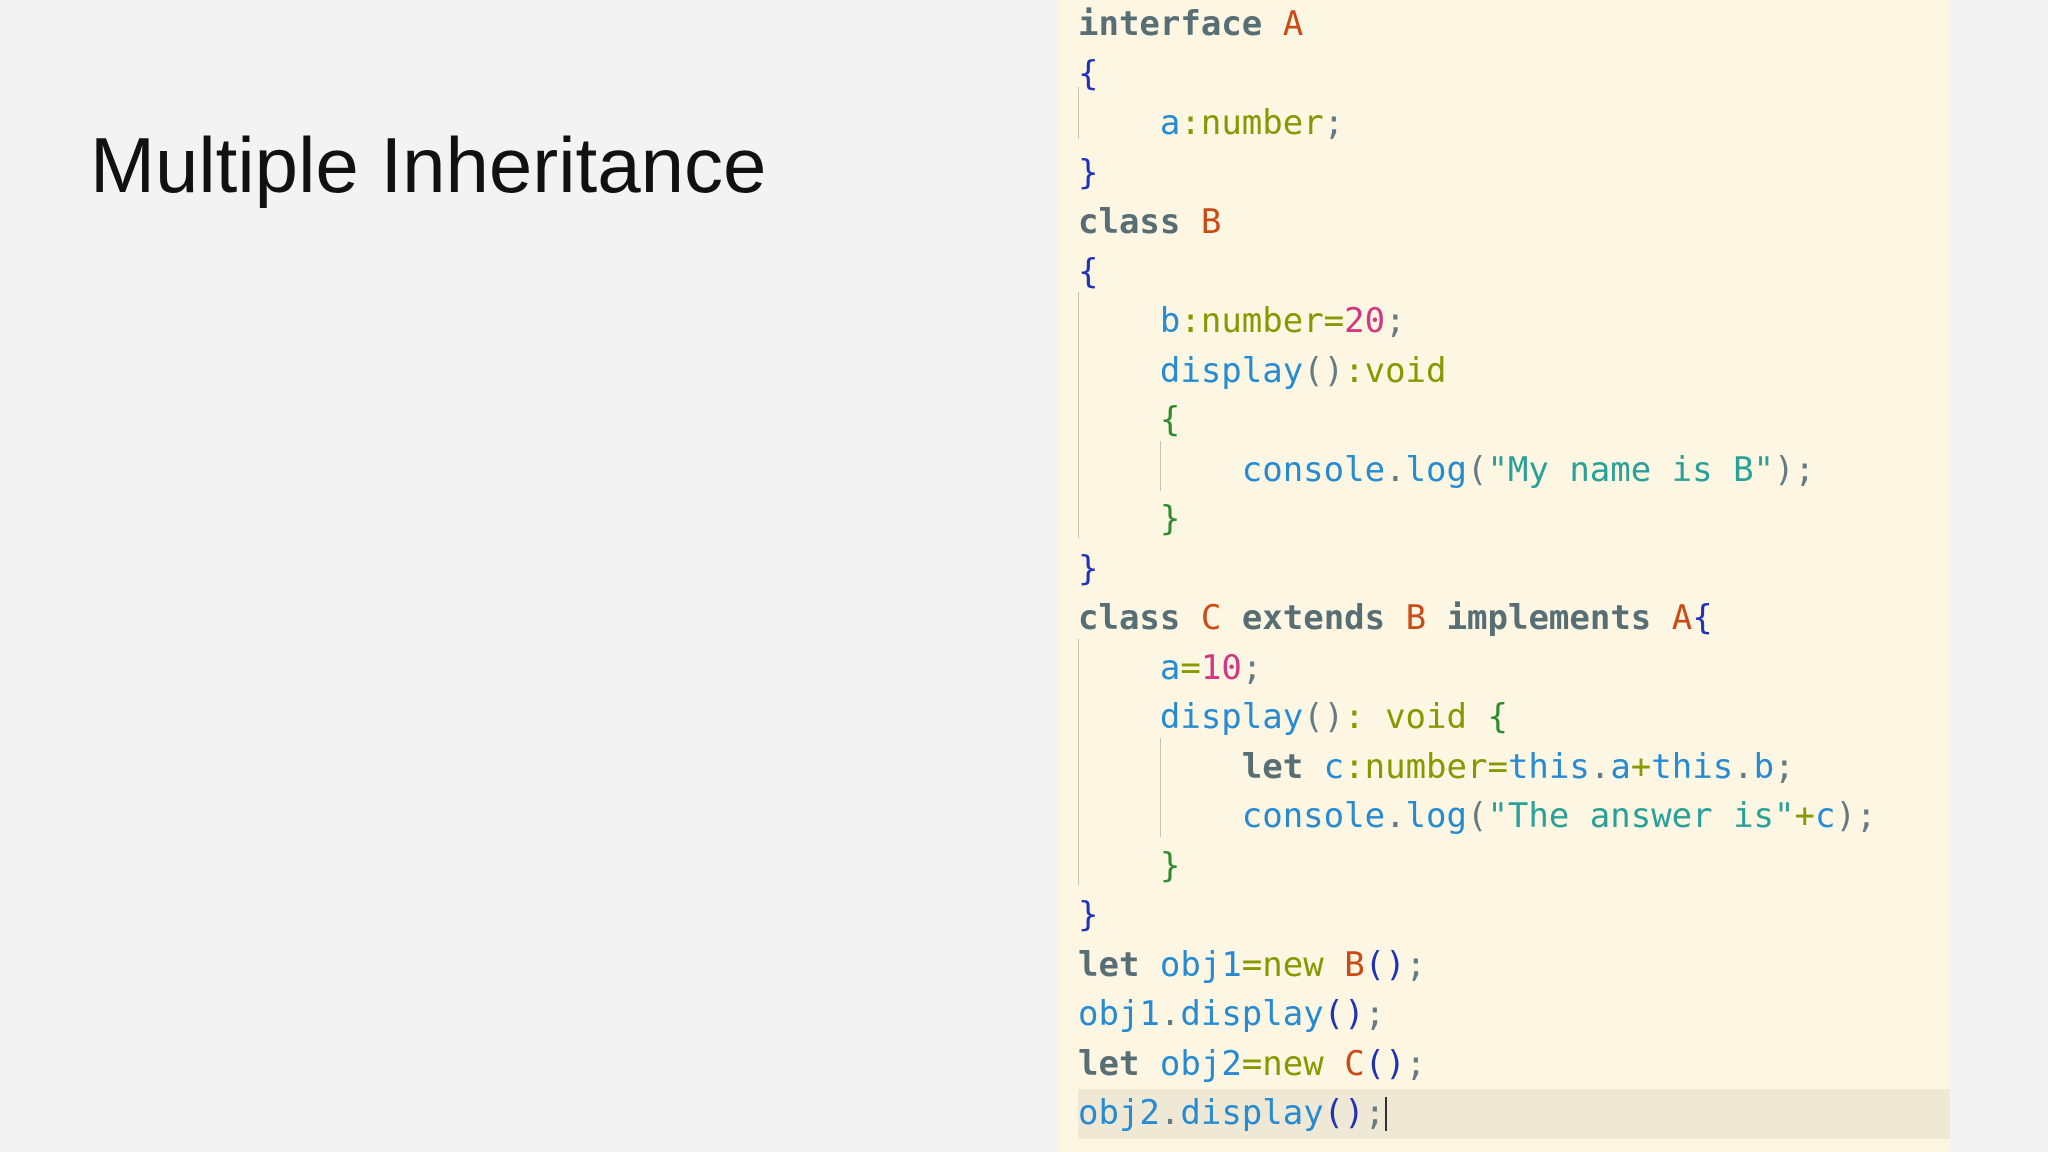  What do you see at coordinates (1514, 669) in the screenshot?
I see `code-line: a=10;` at bounding box center [1514, 669].